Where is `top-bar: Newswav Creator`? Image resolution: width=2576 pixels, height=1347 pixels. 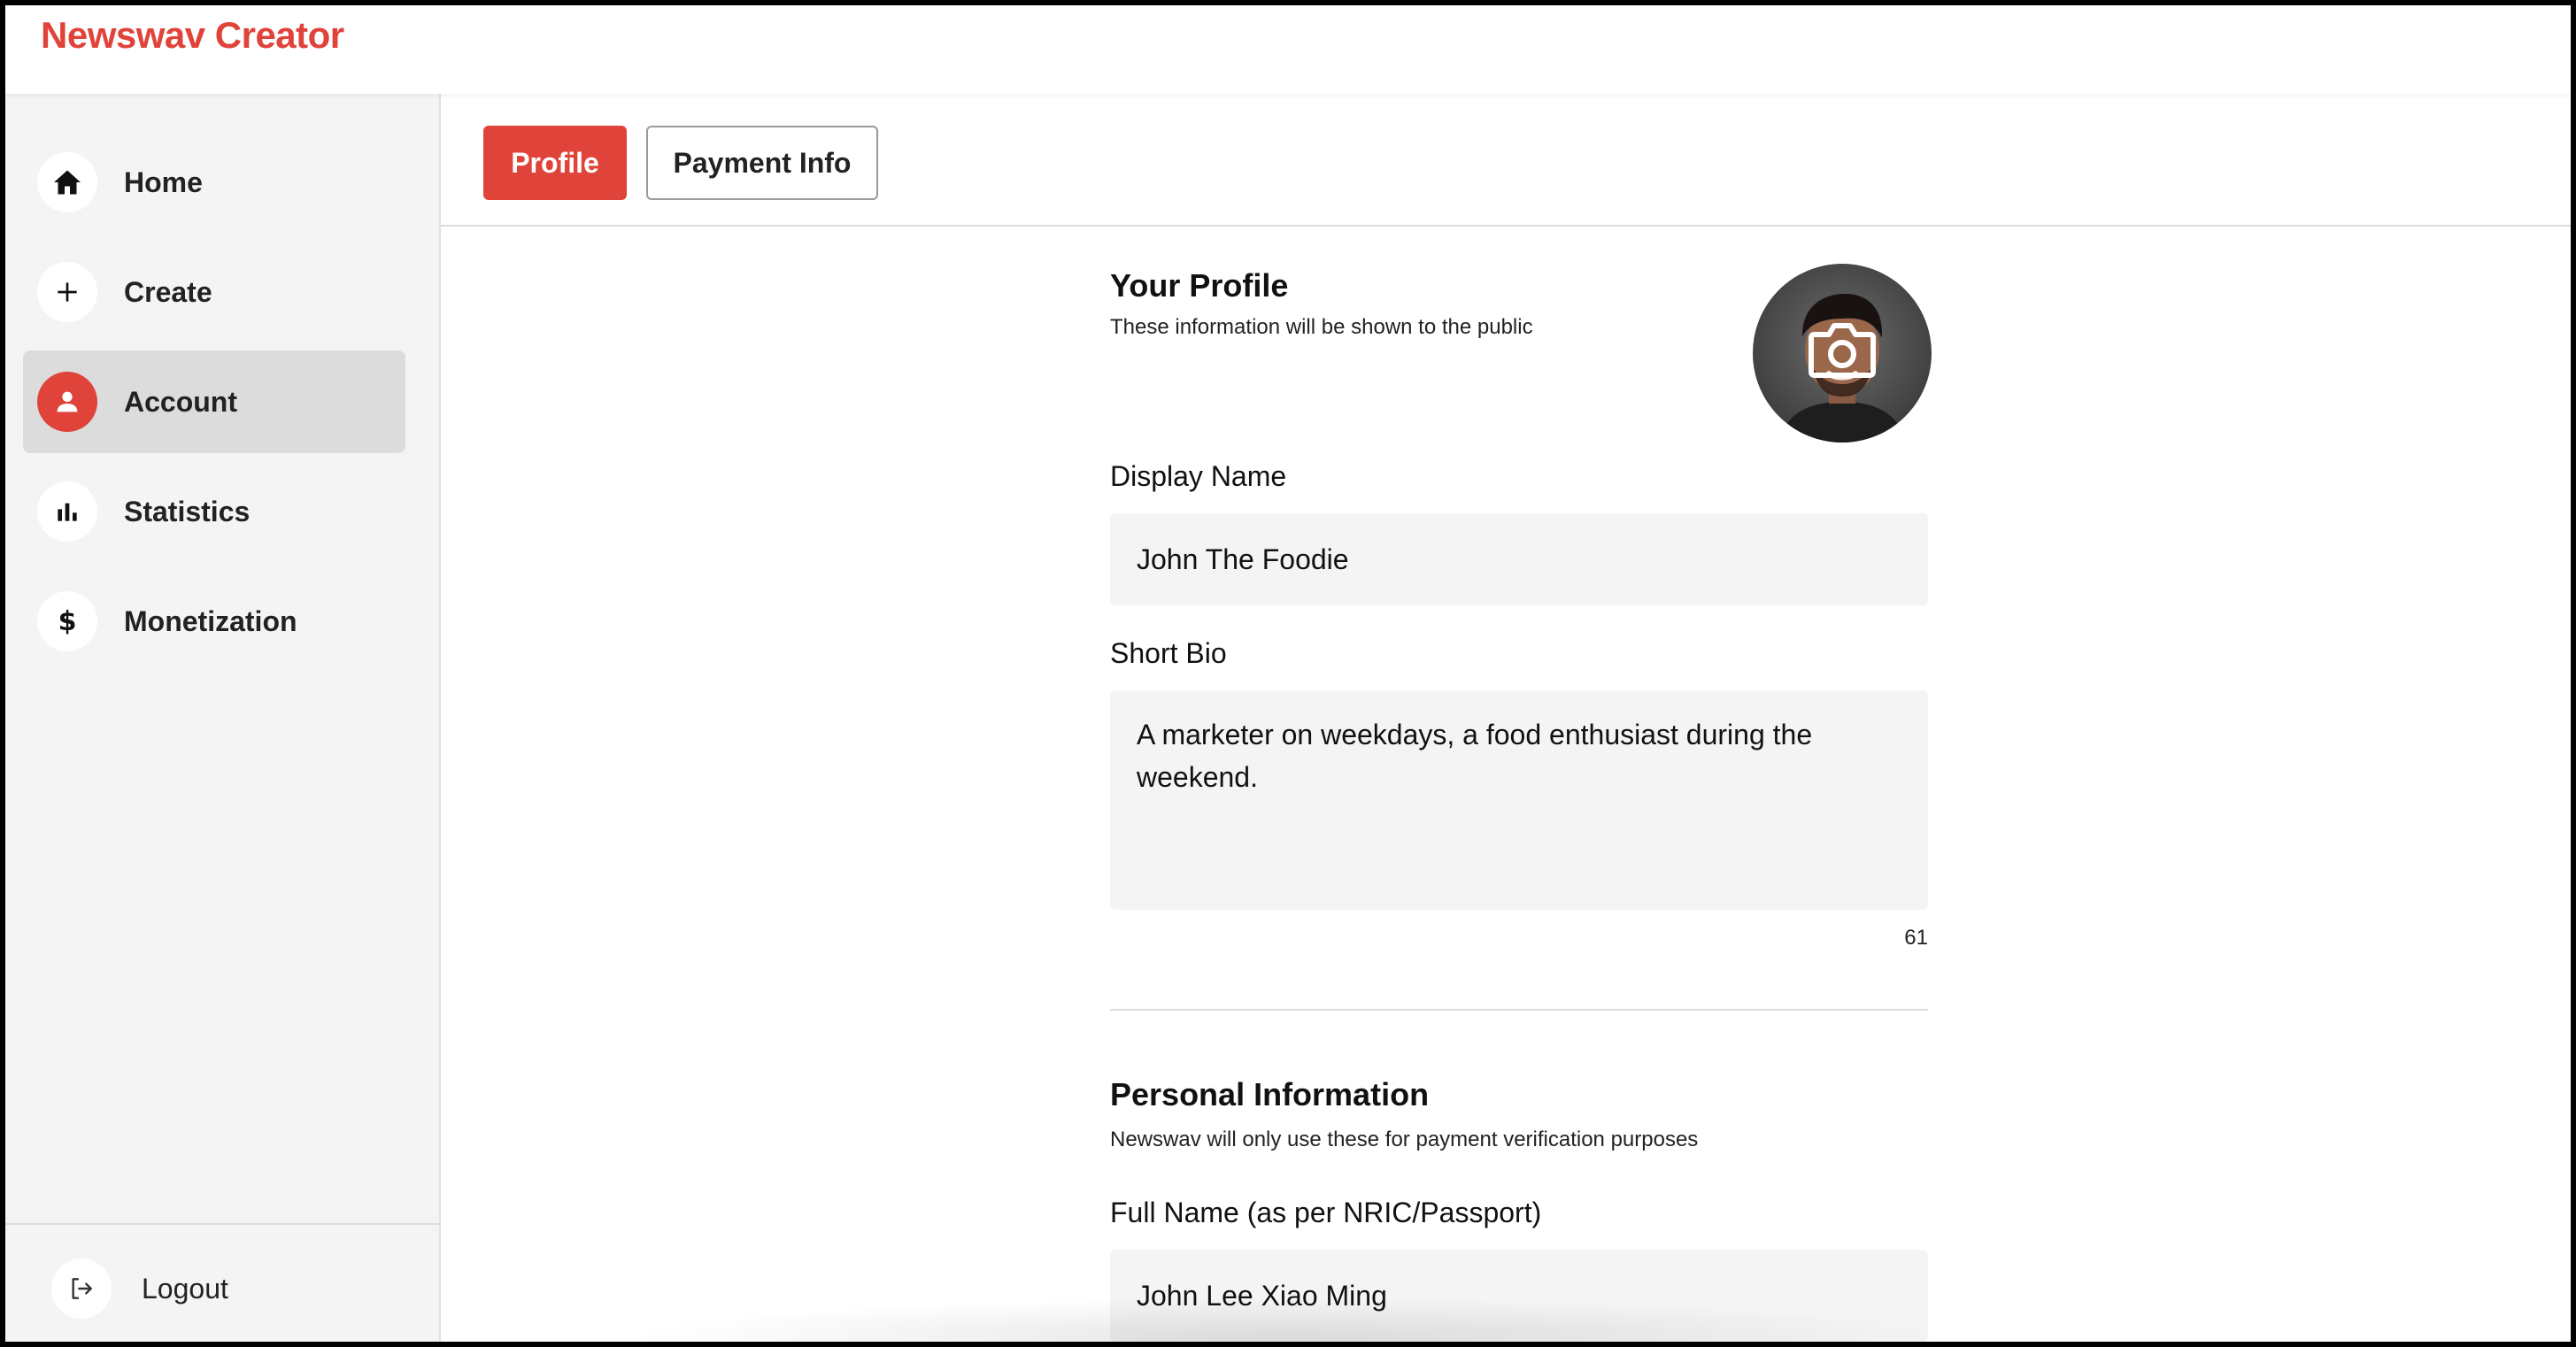 top-bar: Newswav Creator is located at coordinates (1288, 50).